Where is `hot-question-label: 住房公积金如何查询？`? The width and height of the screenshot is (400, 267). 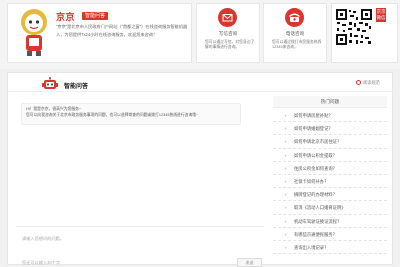
hot-question-label: 住房公积金如何查询？ is located at coordinates (315, 168).